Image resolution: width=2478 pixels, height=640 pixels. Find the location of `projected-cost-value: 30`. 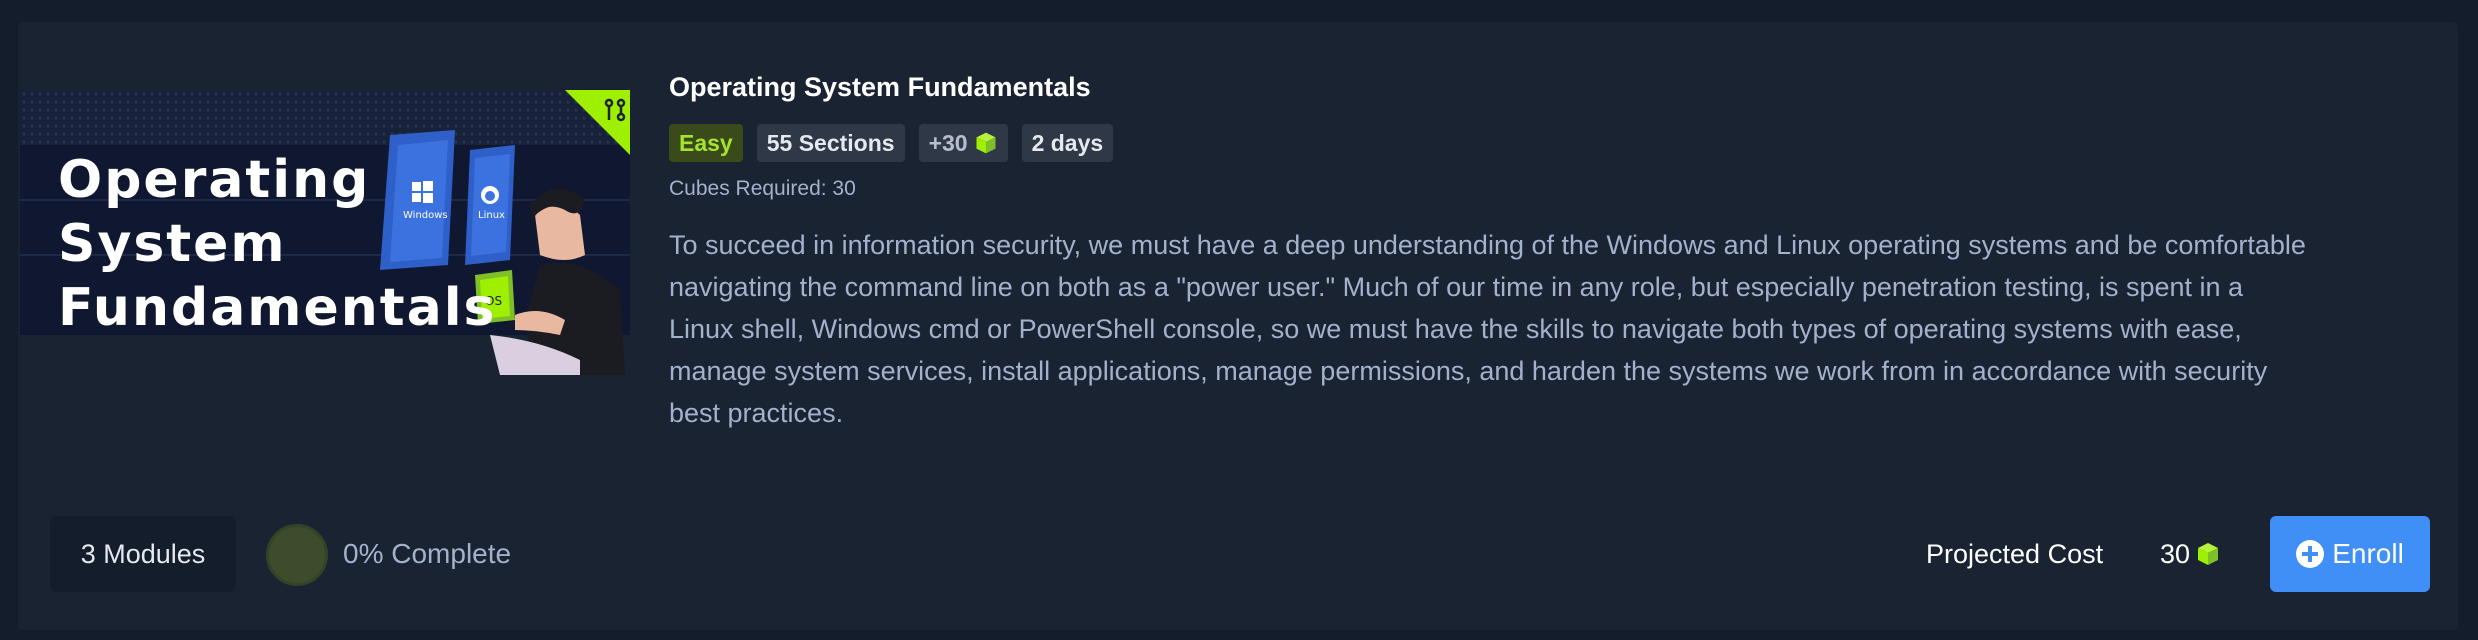

projected-cost-value: 30 is located at coordinates (2190, 554).